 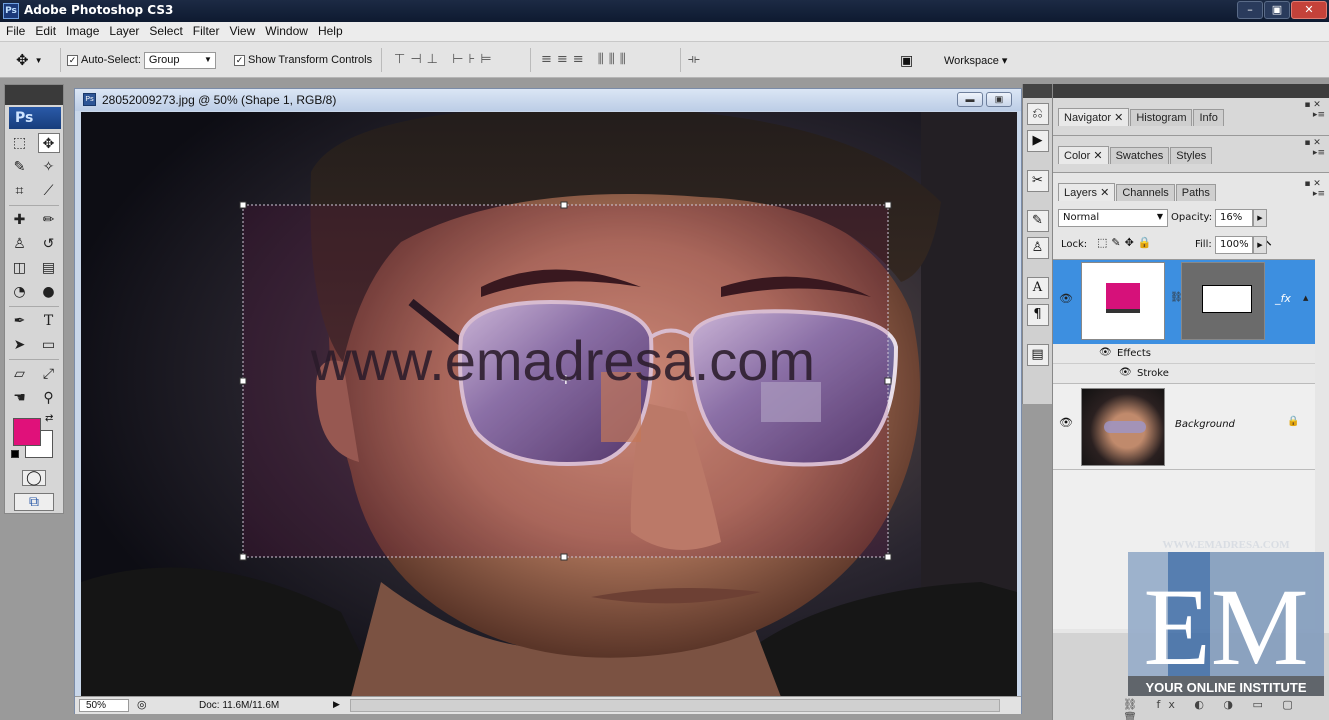 I want to click on zoom-field: 50%, so click(x=104, y=705).